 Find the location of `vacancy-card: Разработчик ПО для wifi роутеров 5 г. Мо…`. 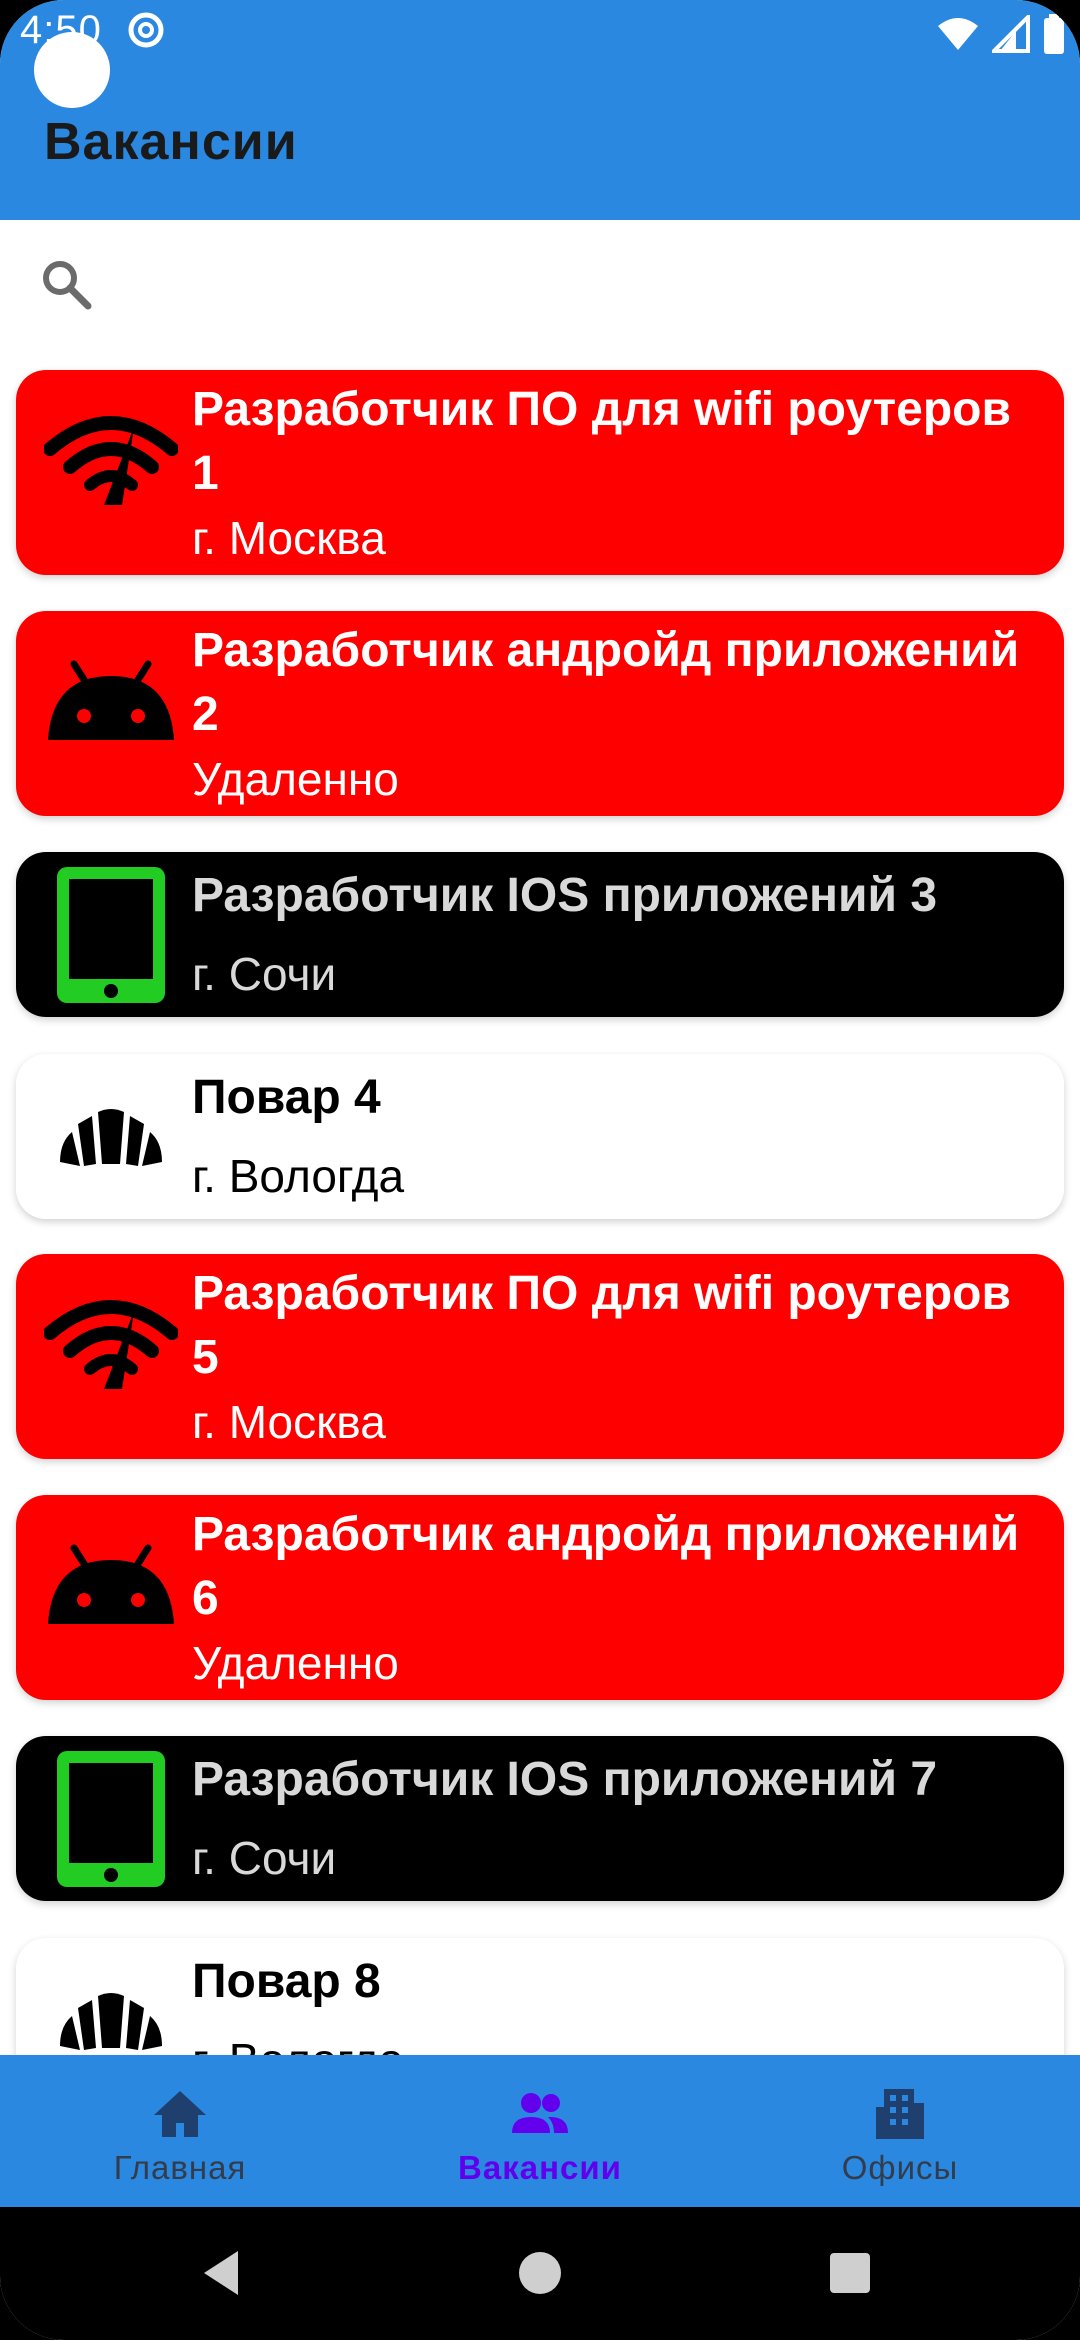

vacancy-card: Разработчик ПО для wifi роутеров 5 г. Мо… is located at coordinates (540, 1356).